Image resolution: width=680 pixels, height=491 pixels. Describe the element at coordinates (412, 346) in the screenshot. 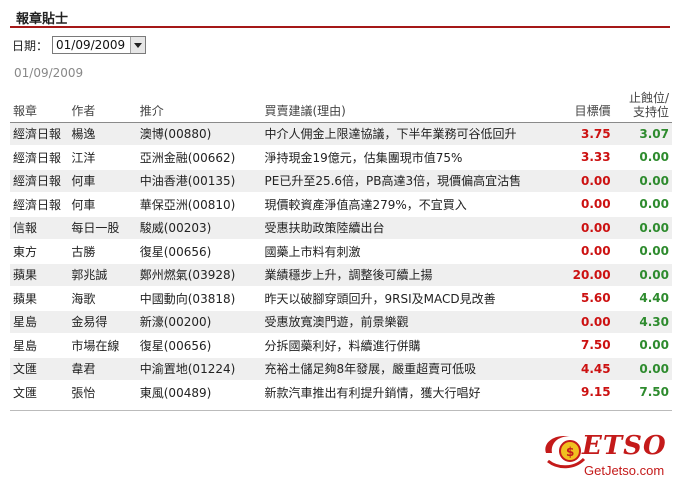

I see `cell-reason: 分拆國藥利好，料續進行併購` at that location.